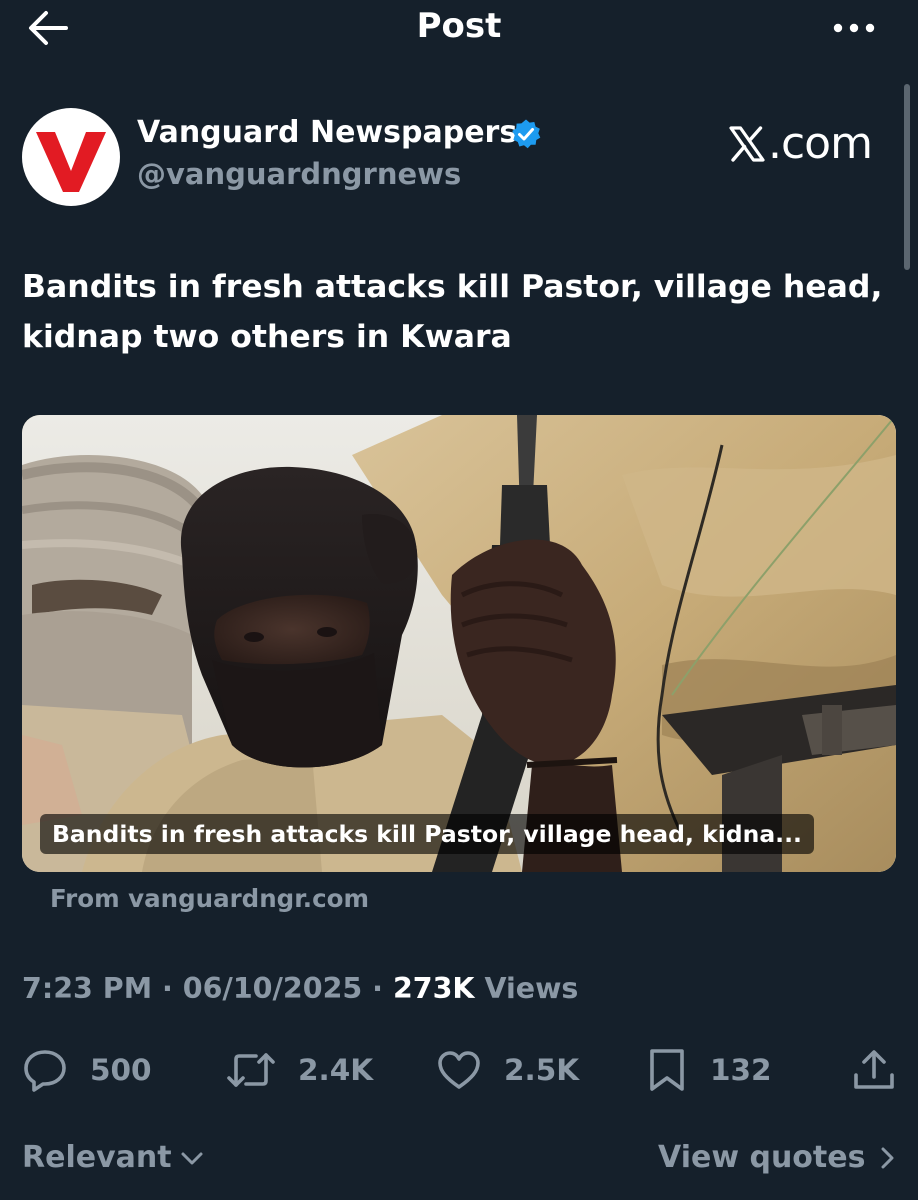 This screenshot has height=1200, width=918. Describe the element at coordinates (747, 143) in the screenshot. I see `x-logo-icon` at that location.